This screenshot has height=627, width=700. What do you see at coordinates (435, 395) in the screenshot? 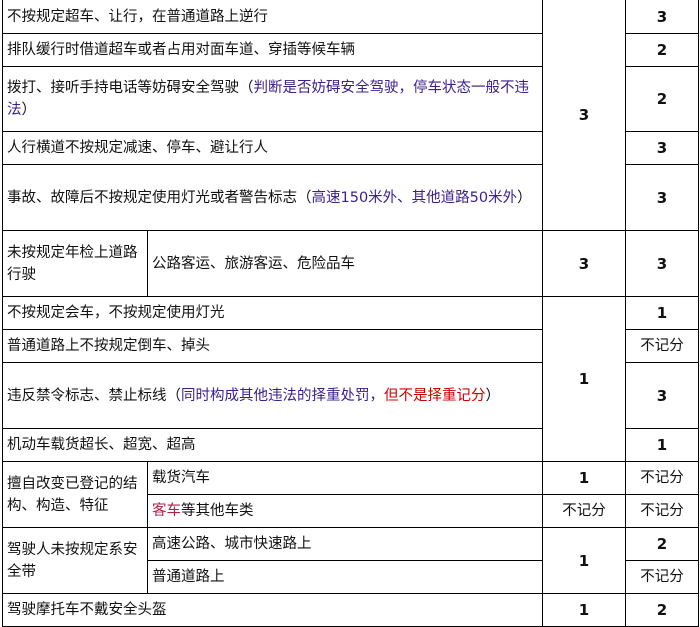
I see `desc-warning: 但不是择重记分` at bounding box center [435, 395].